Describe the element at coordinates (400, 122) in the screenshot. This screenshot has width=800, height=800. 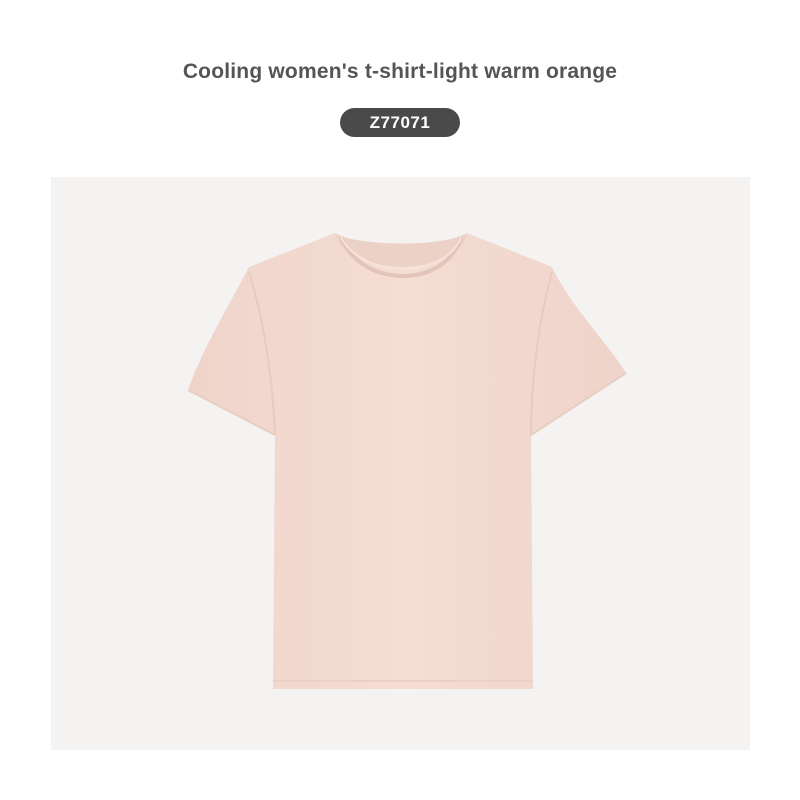
I see `product-code-badge: Z77071` at that location.